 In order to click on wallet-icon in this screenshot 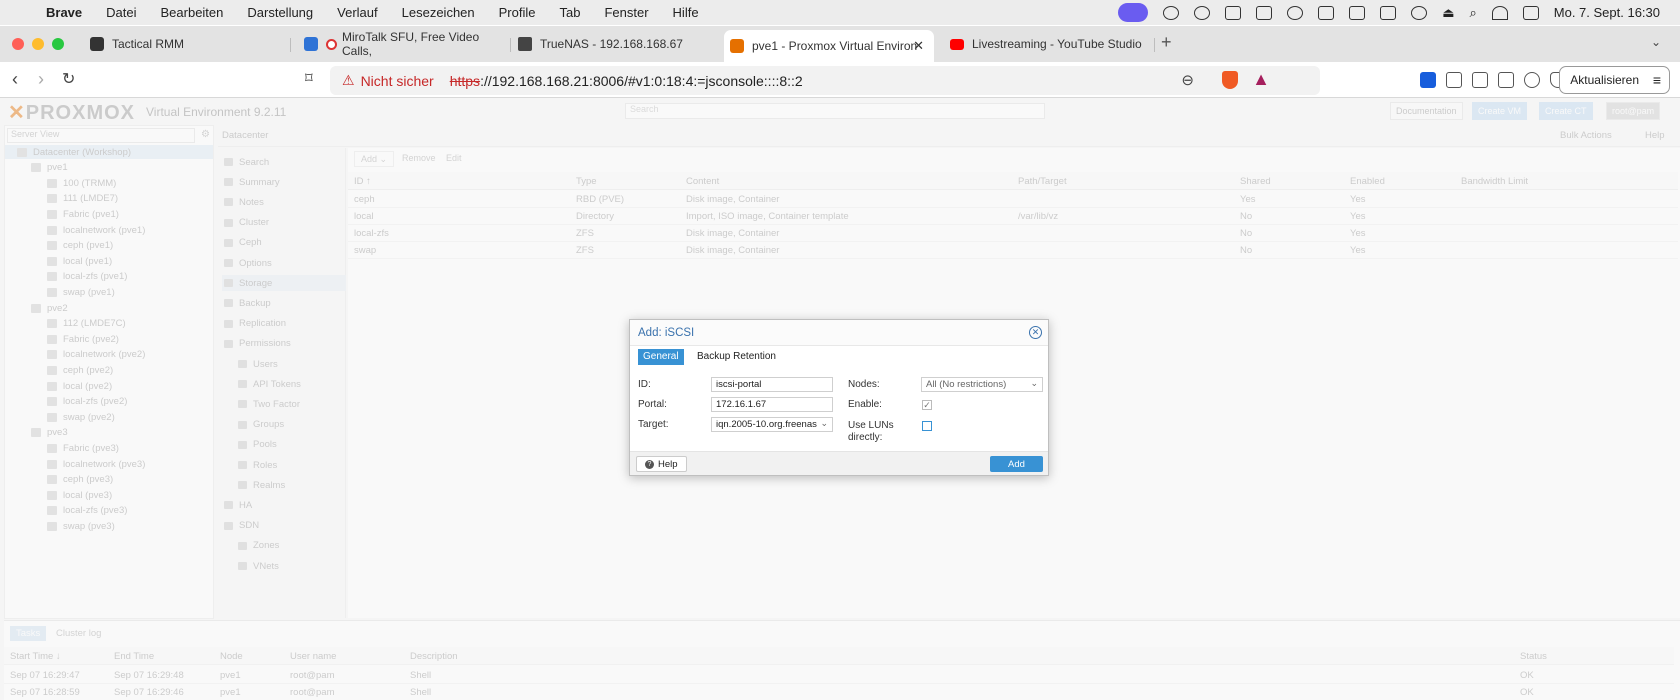, I will do `click(1506, 80)`.